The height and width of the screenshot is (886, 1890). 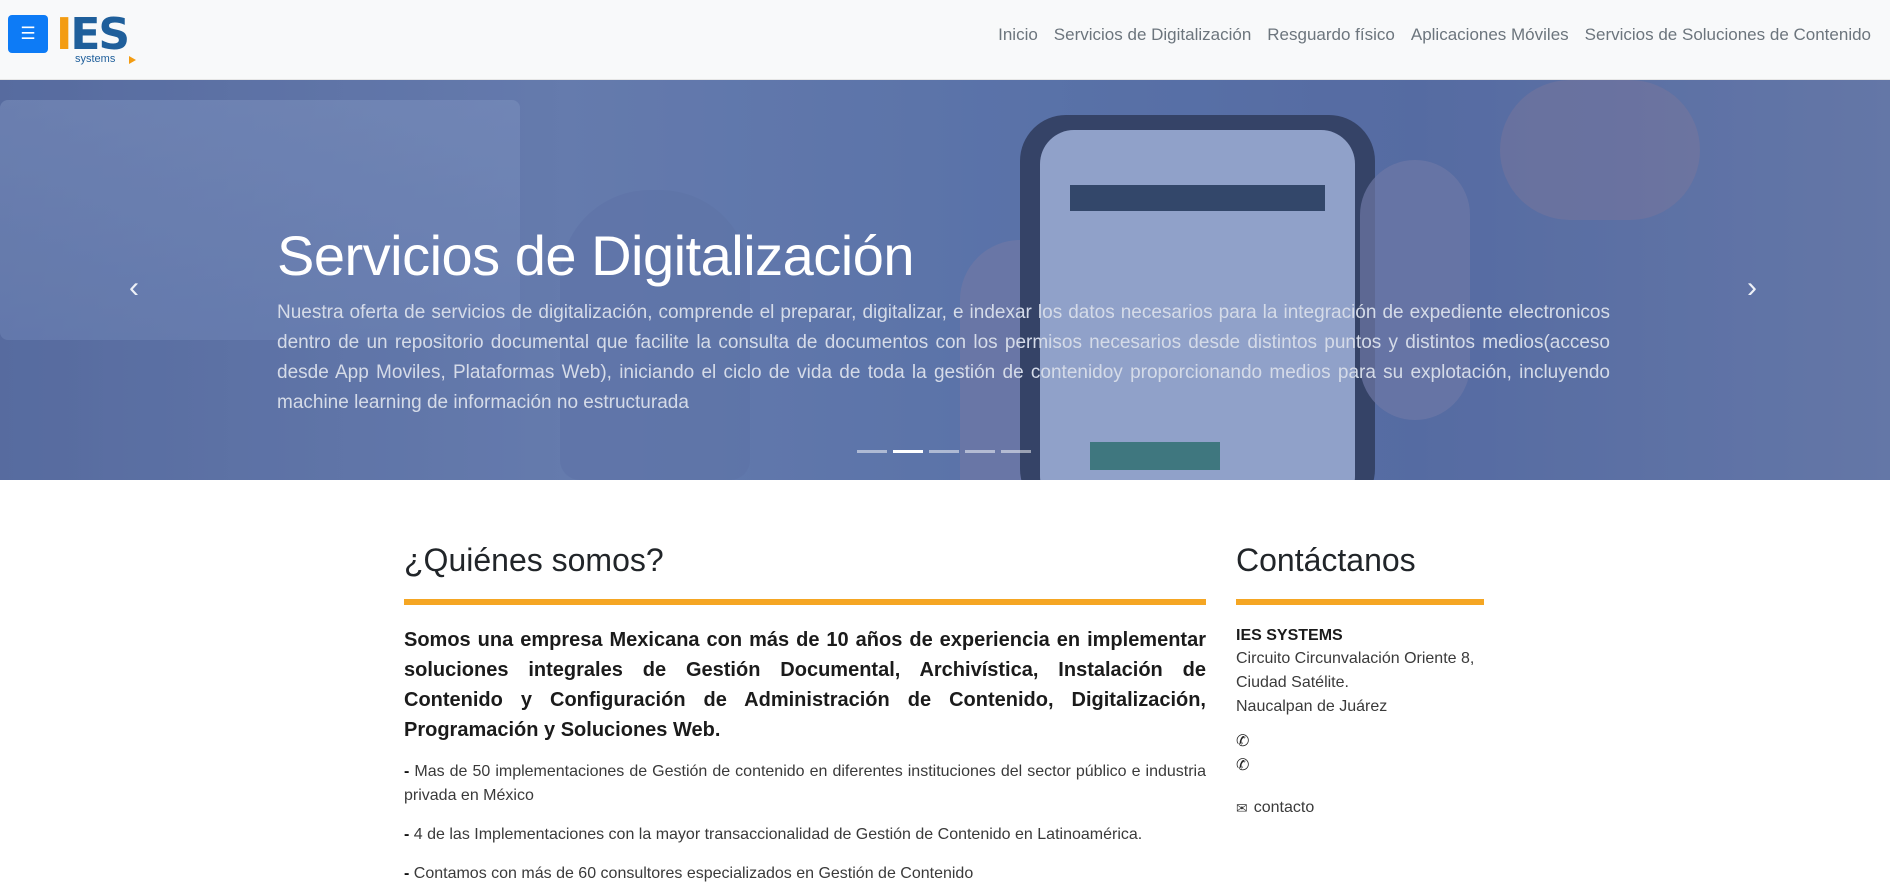 What do you see at coordinates (1724, 35) in the screenshot?
I see `nav-link-soluciones-contenido: Servicios de Soluciones de Contenido` at bounding box center [1724, 35].